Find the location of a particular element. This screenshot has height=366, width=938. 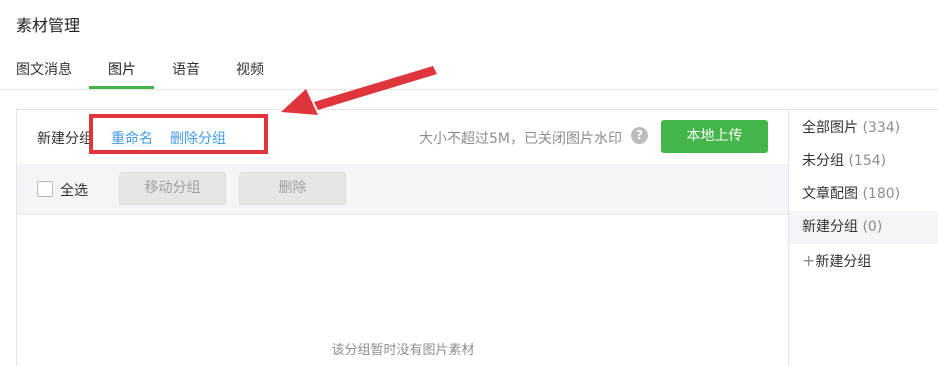

arrow-shaft is located at coordinates (375, 88).